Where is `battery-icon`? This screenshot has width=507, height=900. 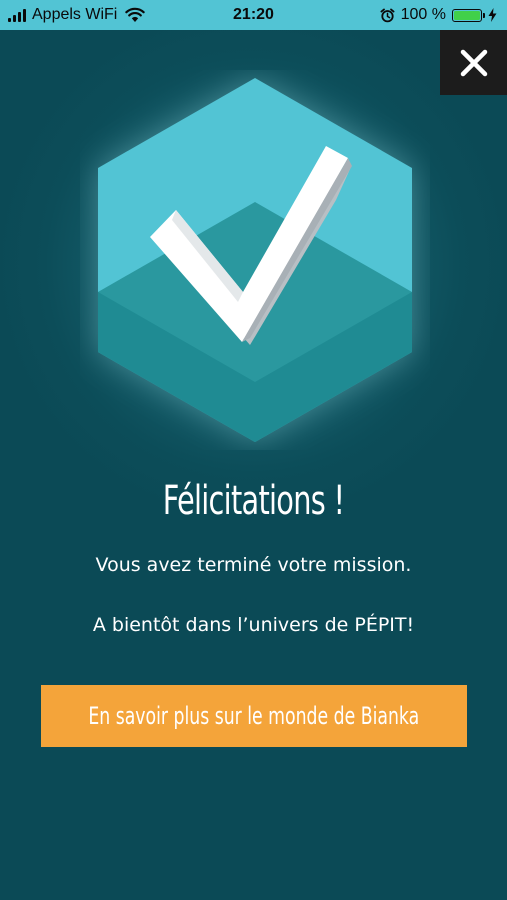 battery-icon is located at coordinates (468, 15).